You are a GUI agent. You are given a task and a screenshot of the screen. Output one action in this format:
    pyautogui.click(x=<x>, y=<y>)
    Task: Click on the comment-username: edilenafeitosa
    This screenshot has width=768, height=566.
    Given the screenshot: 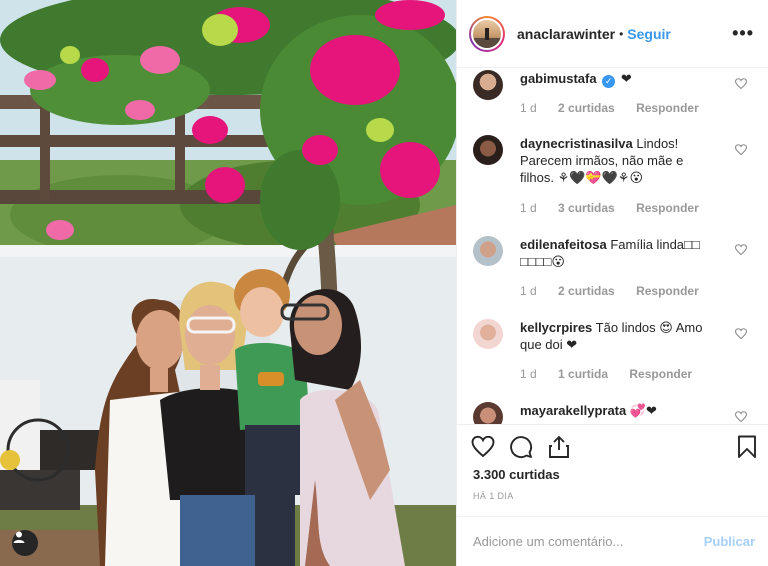 What is the action you would take?
    pyautogui.click(x=563, y=244)
    